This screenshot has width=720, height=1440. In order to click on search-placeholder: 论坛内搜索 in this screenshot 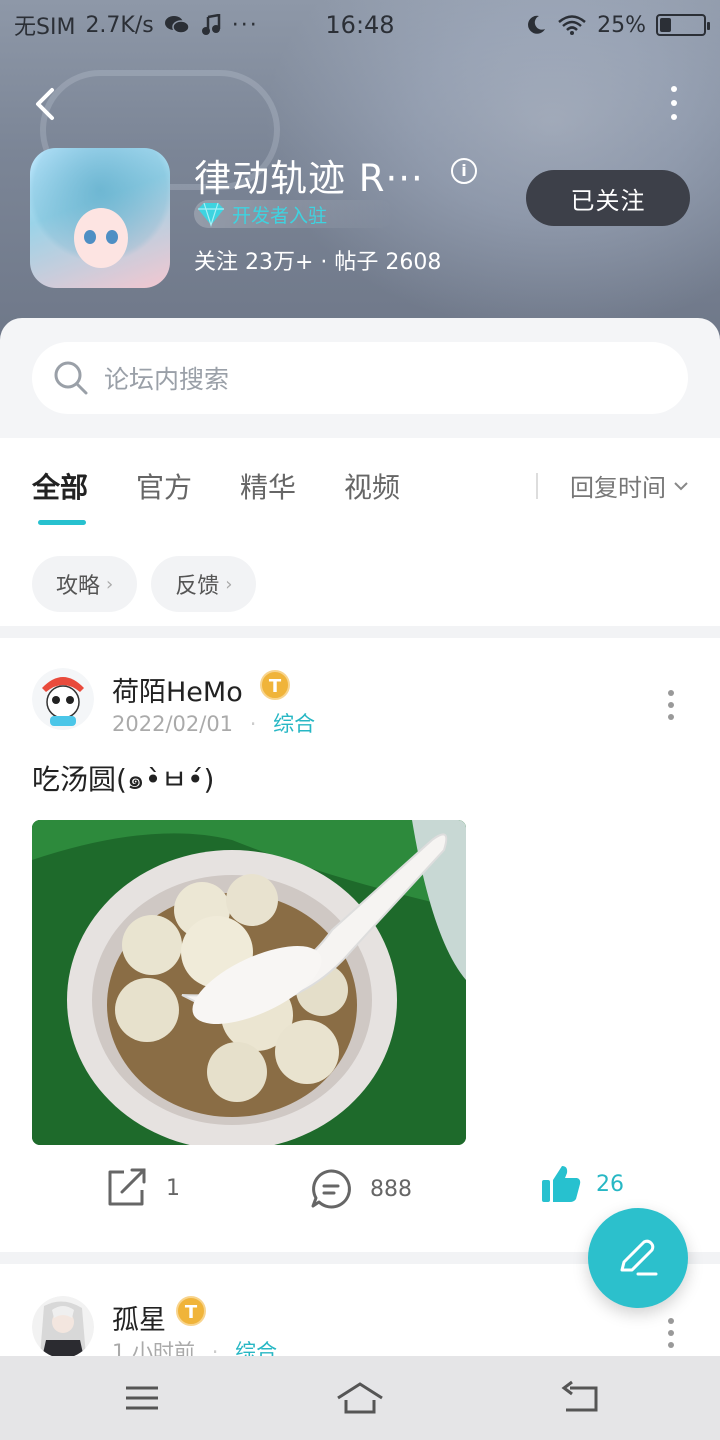, I will do `click(167, 379)`.